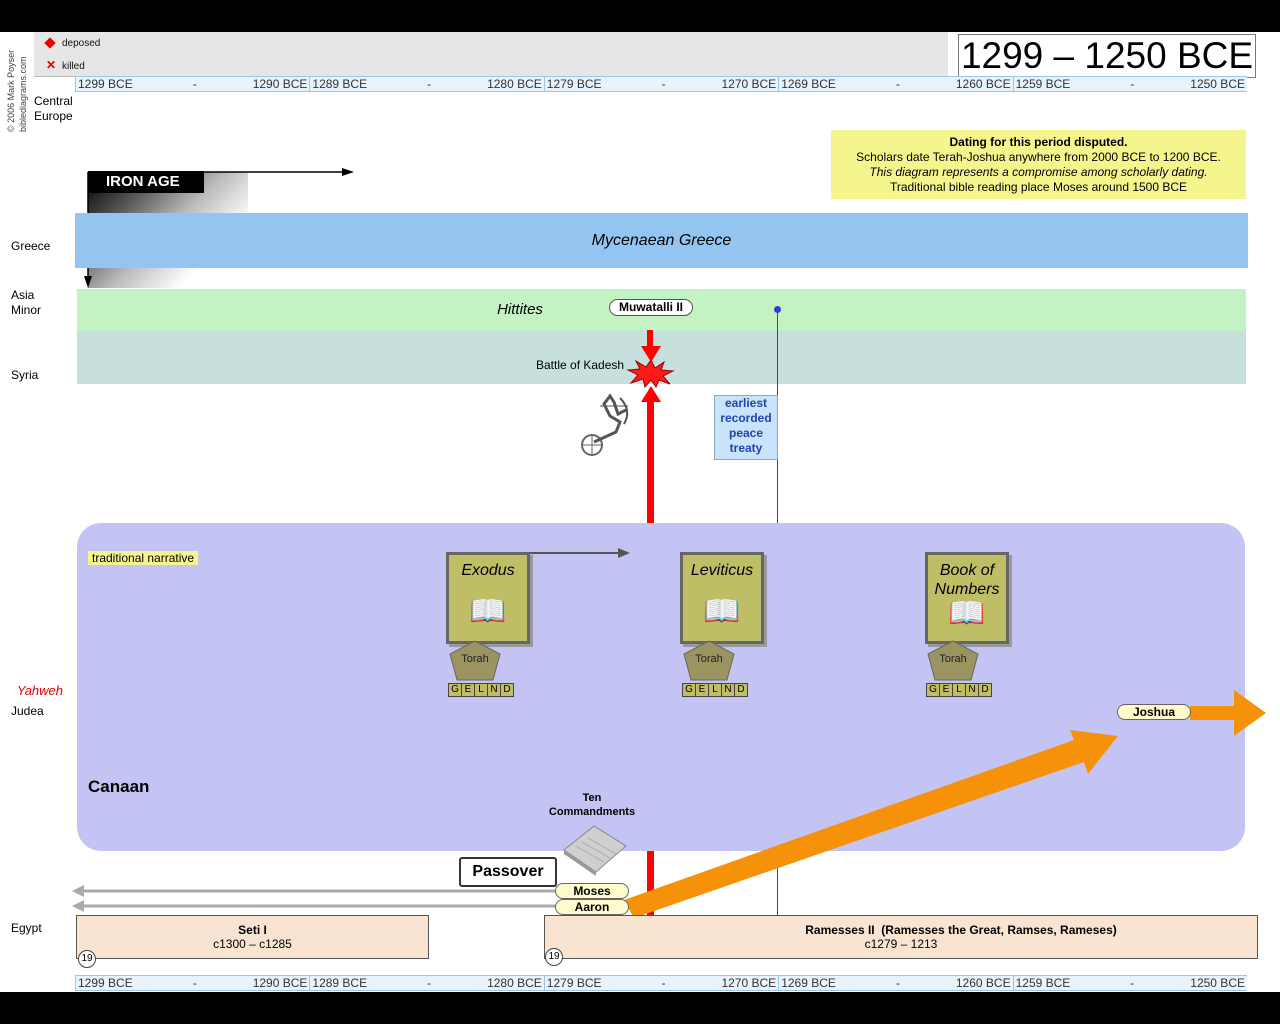 Image resolution: width=1280 pixels, height=1024 pixels. I want to click on ruler-seti-i: Seti I c1300 – c1285, so click(252, 937).